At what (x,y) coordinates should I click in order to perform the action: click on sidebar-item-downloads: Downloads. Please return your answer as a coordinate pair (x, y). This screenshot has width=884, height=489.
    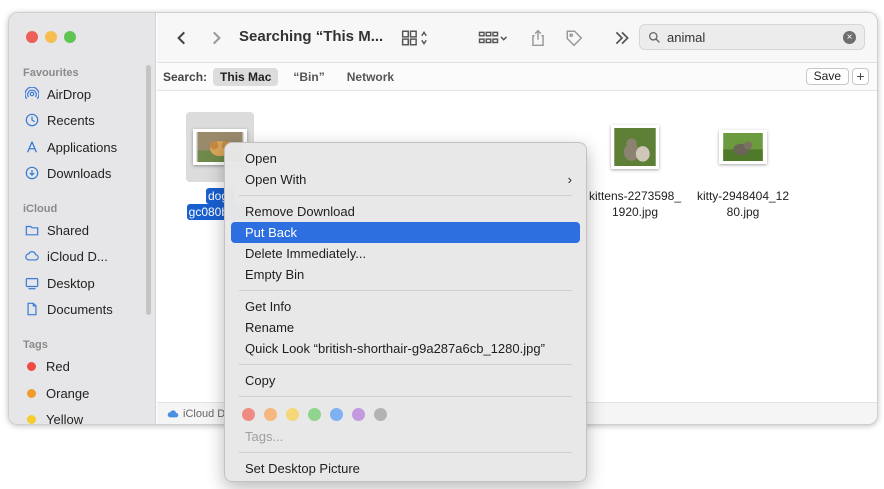
    Looking at the image, I should click on (68, 173).